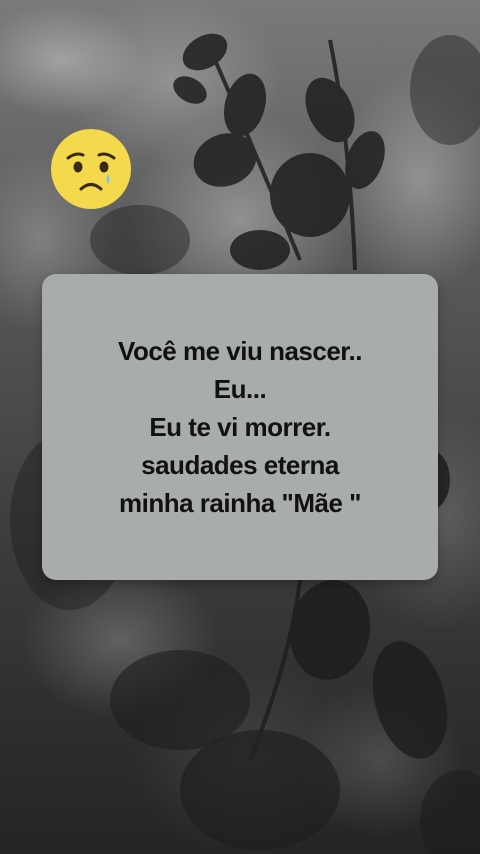 The height and width of the screenshot is (854, 480). I want to click on quote-line-1: Você me viu nascer.., so click(240, 351).